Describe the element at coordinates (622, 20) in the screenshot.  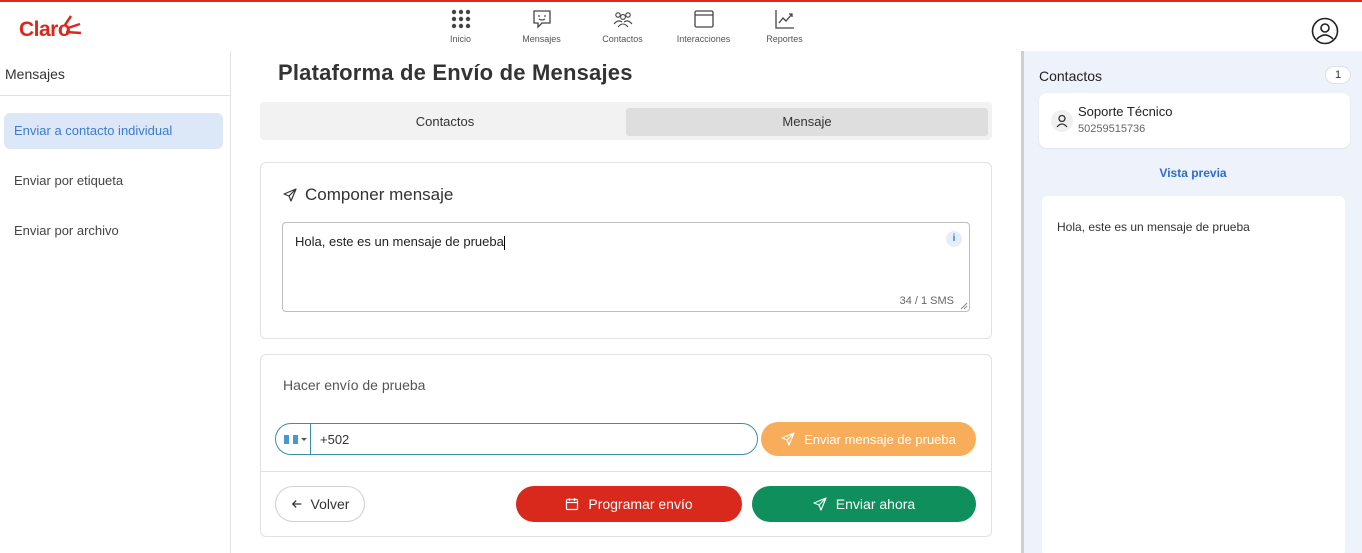
I see `contacts-icon` at that location.